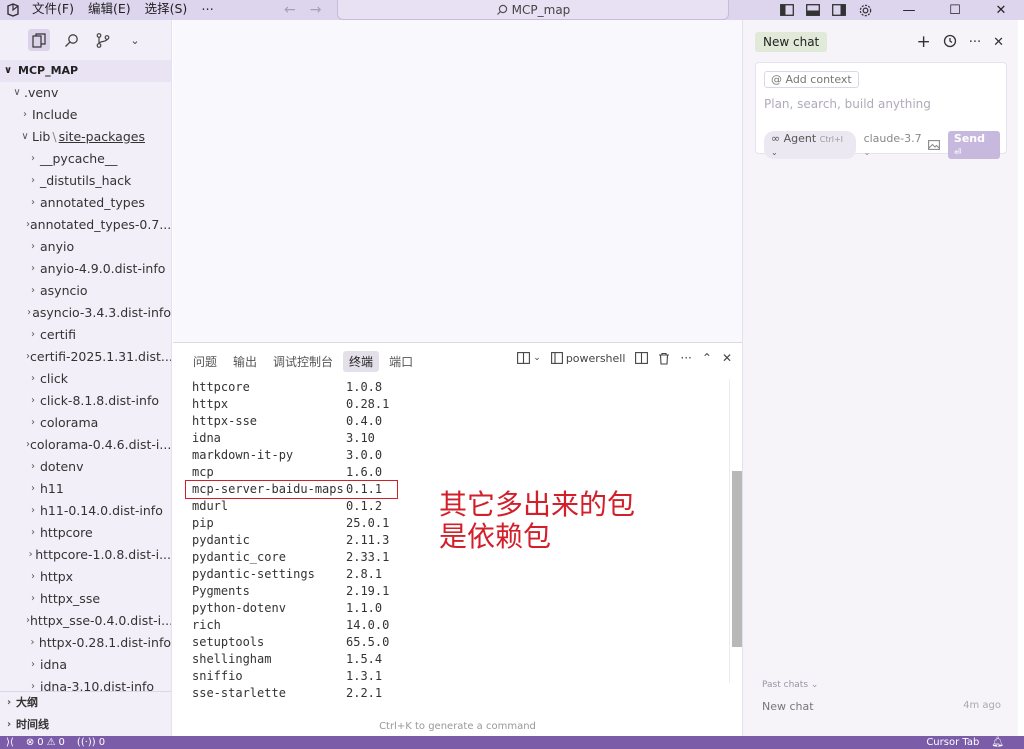 The width and height of the screenshot is (1024, 749). I want to click on tree-item: › httpx_sse, so click(85, 599).